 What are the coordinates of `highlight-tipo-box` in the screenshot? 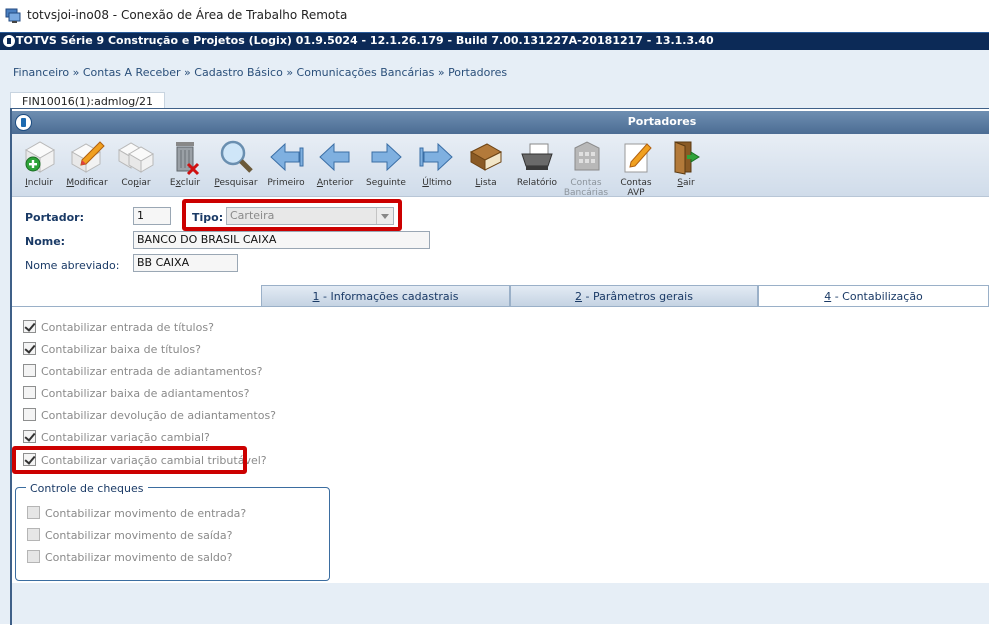 It's located at (292, 215).